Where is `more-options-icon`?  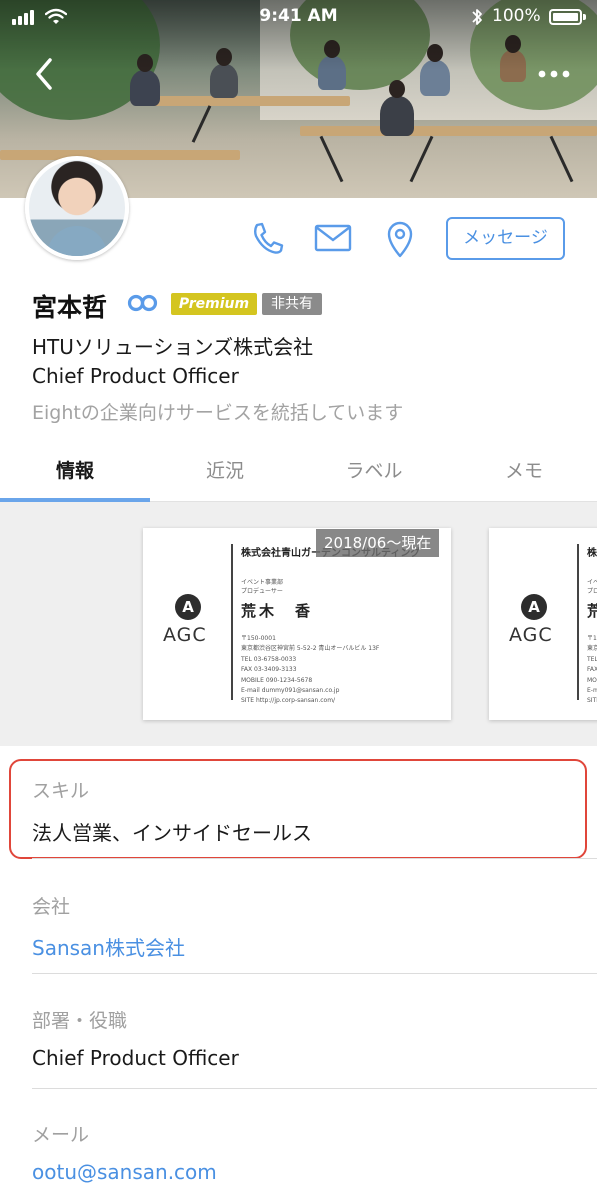 more-options-icon is located at coordinates (554, 74).